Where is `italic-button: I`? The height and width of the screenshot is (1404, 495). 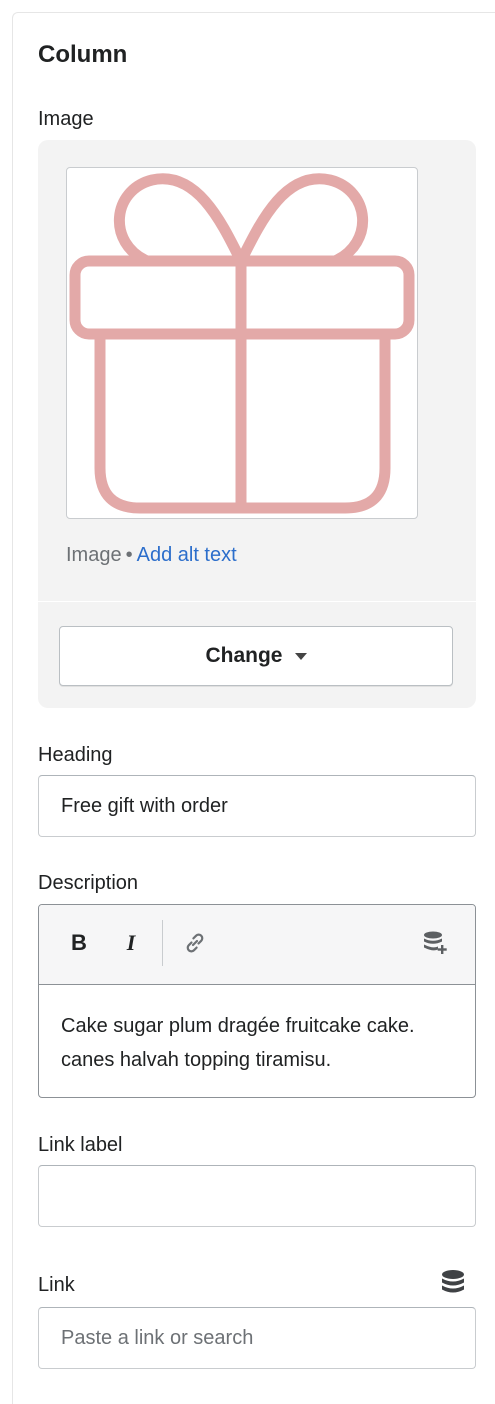 italic-button: I is located at coordinates (131, 943).